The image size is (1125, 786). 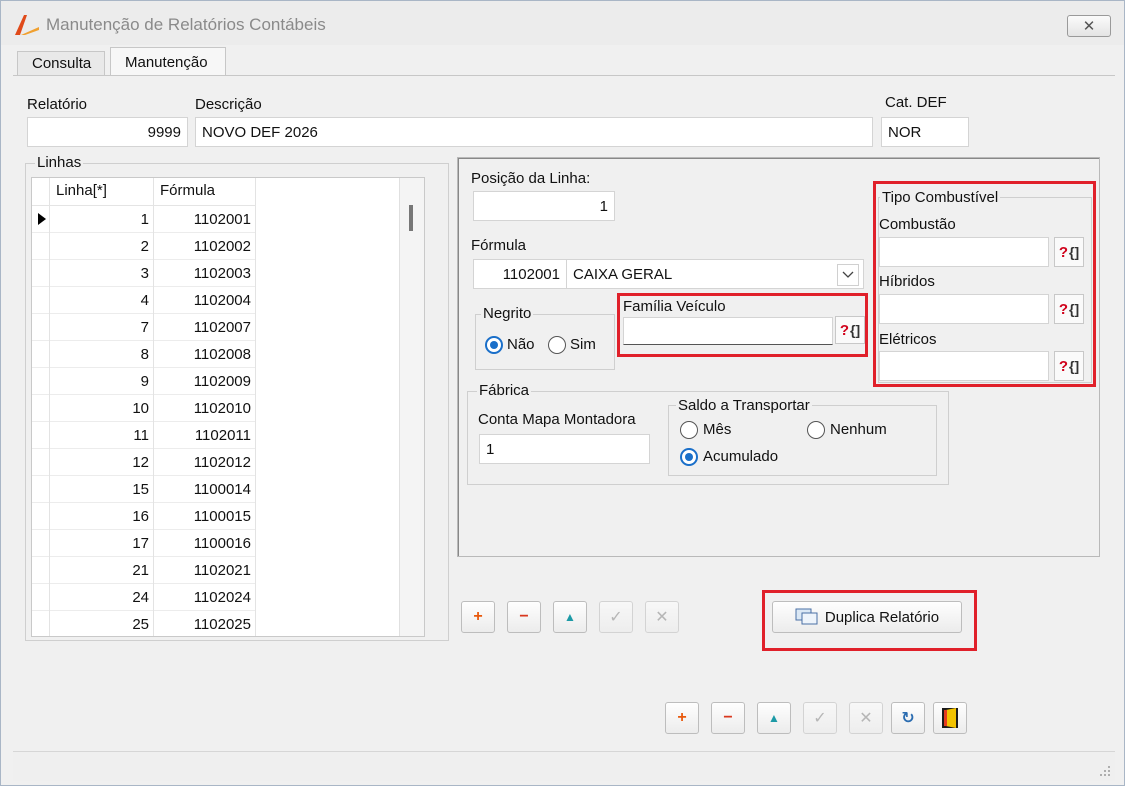 What do you see at coordinates (205, 516) in the screenshot?
I see `cell-formula: 1100015` at bounding box center [205, 516].